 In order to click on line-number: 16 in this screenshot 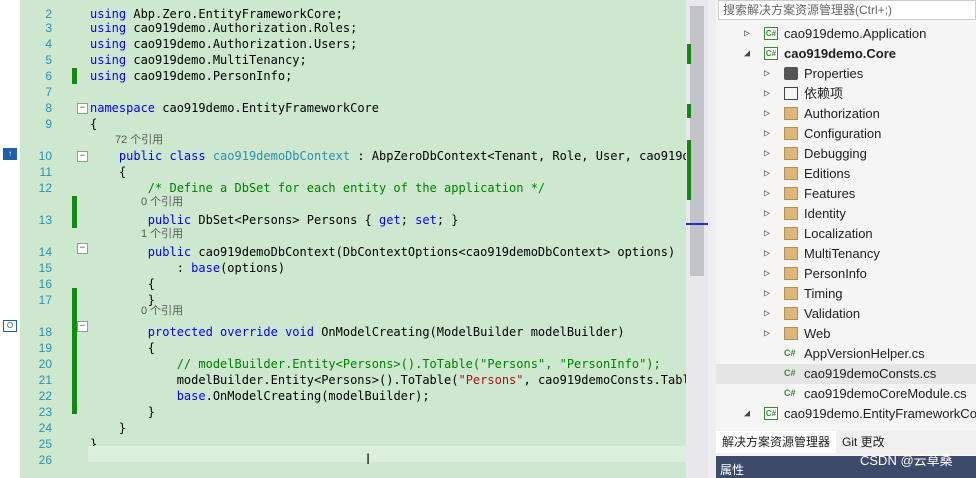, I will do `click(45, 284)`.